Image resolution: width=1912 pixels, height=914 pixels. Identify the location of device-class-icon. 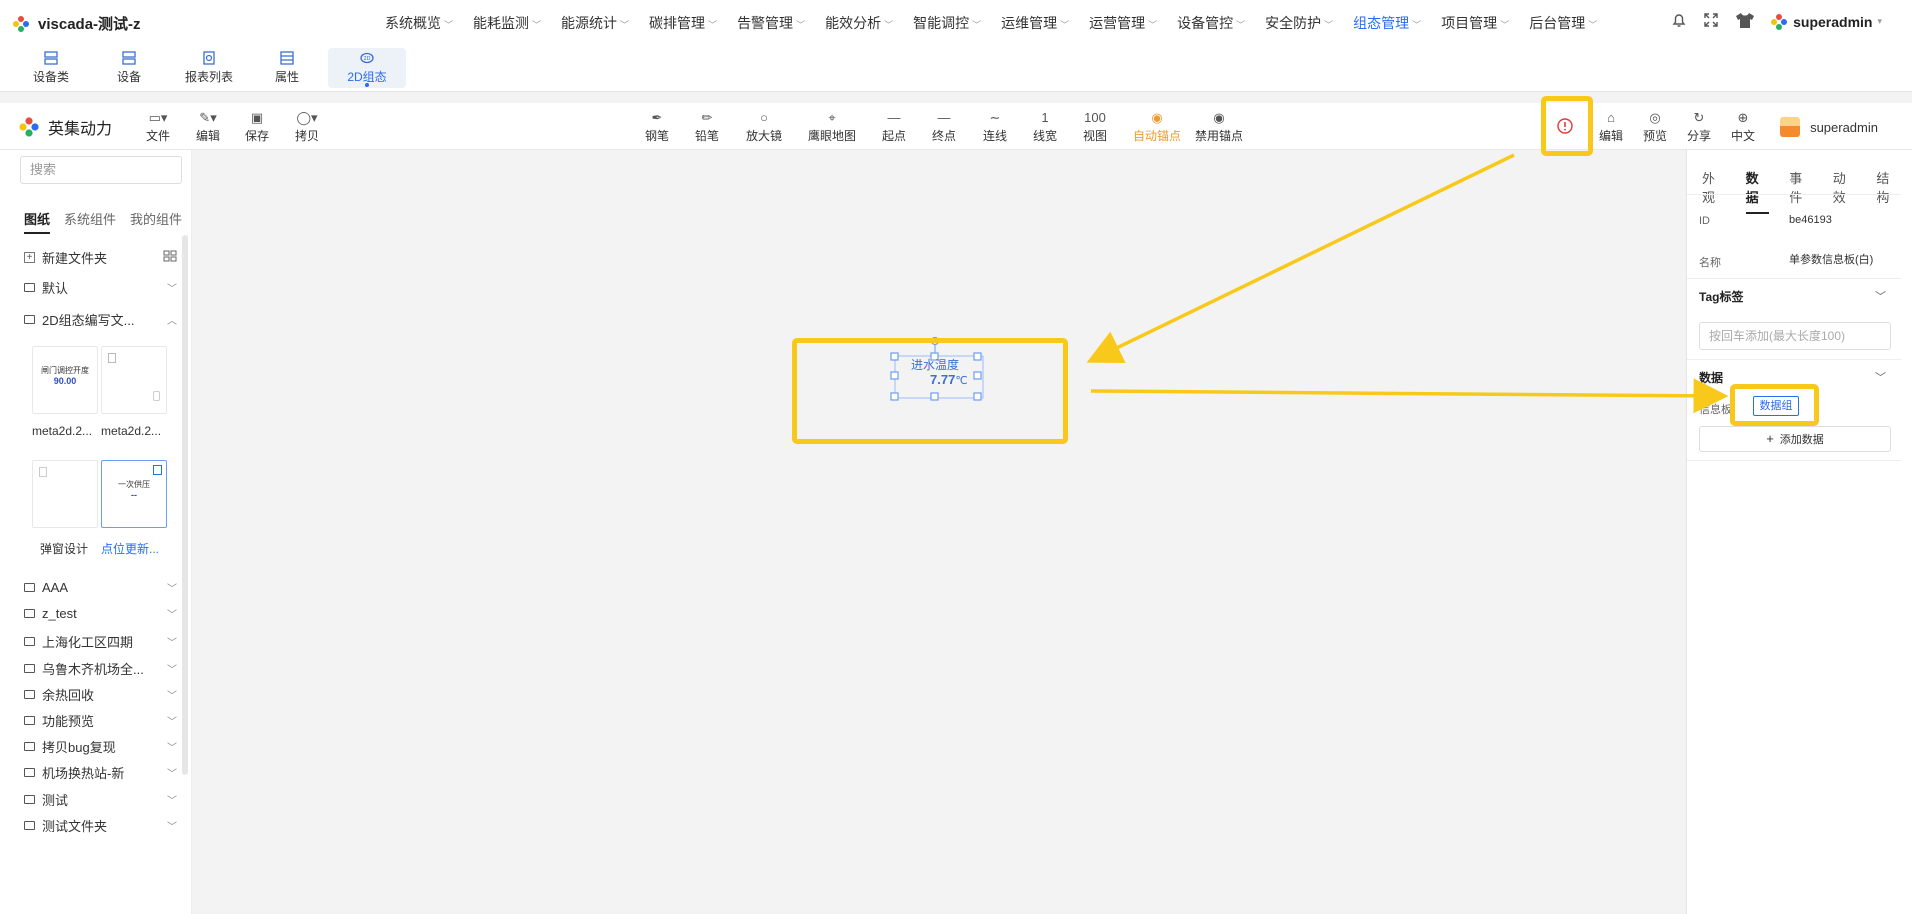
(51, 58).